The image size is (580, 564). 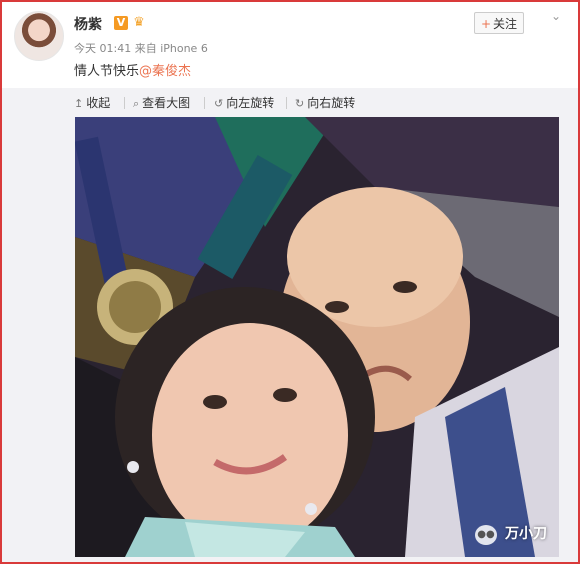 I want to click on view-large-button: ⌕ 查看大图, so click(x=161, y=103).